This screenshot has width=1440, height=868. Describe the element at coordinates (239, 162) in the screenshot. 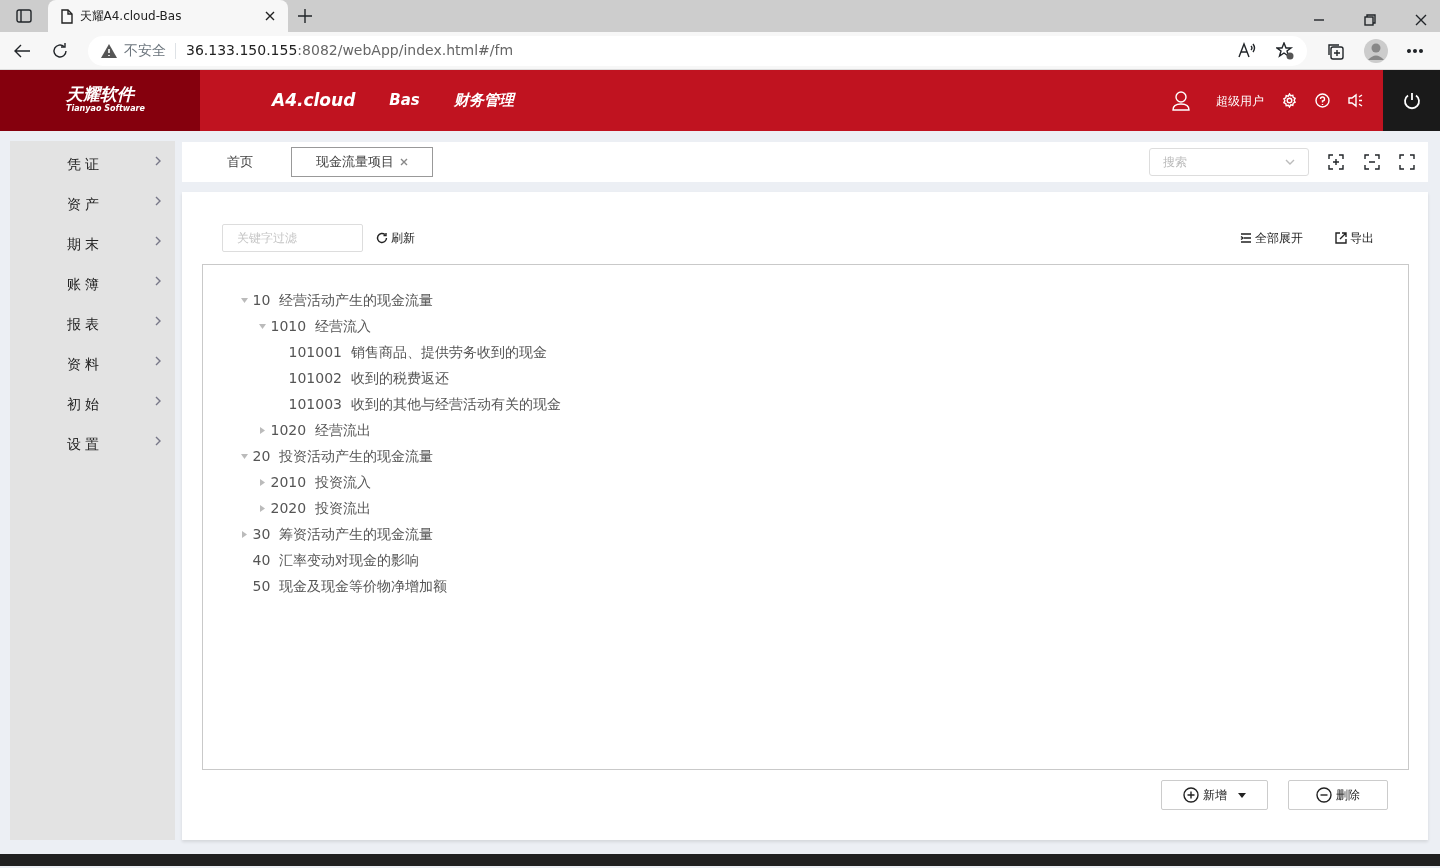

I see `page-tab: 首页` at that location.